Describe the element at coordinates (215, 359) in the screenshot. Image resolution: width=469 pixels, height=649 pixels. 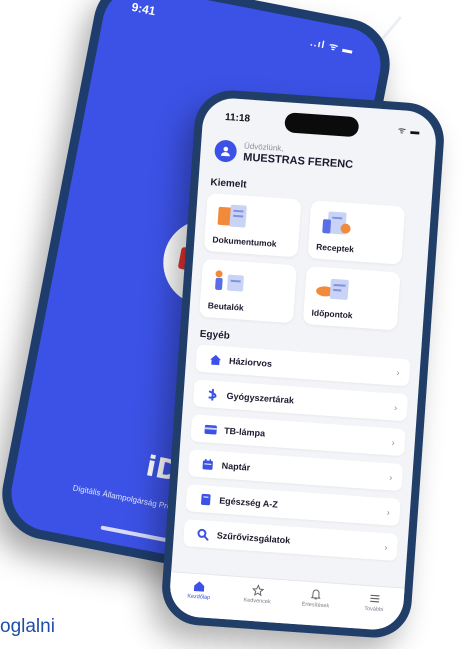
I see `house-icon` at that location.